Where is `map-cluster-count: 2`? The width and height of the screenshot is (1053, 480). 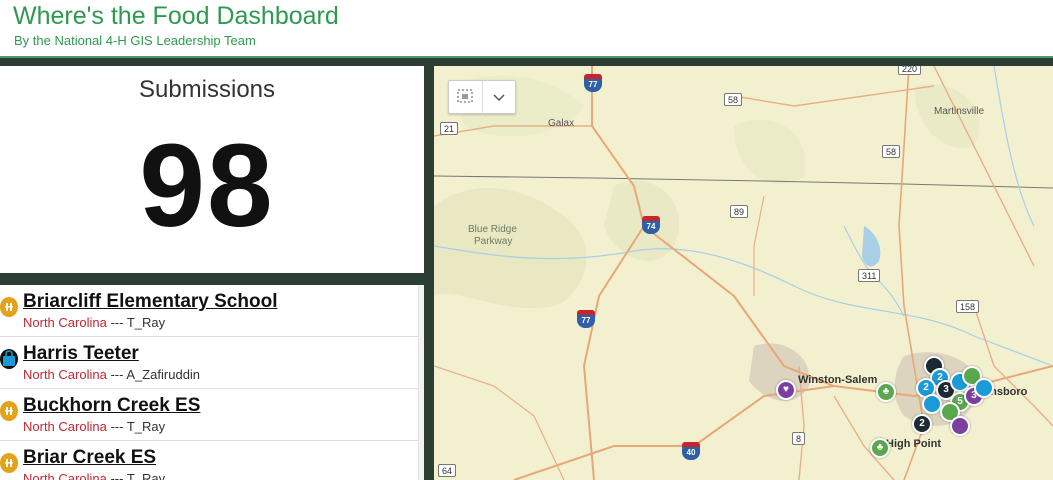 map-cluster-count: 2 is located at coordinates (922, 424).